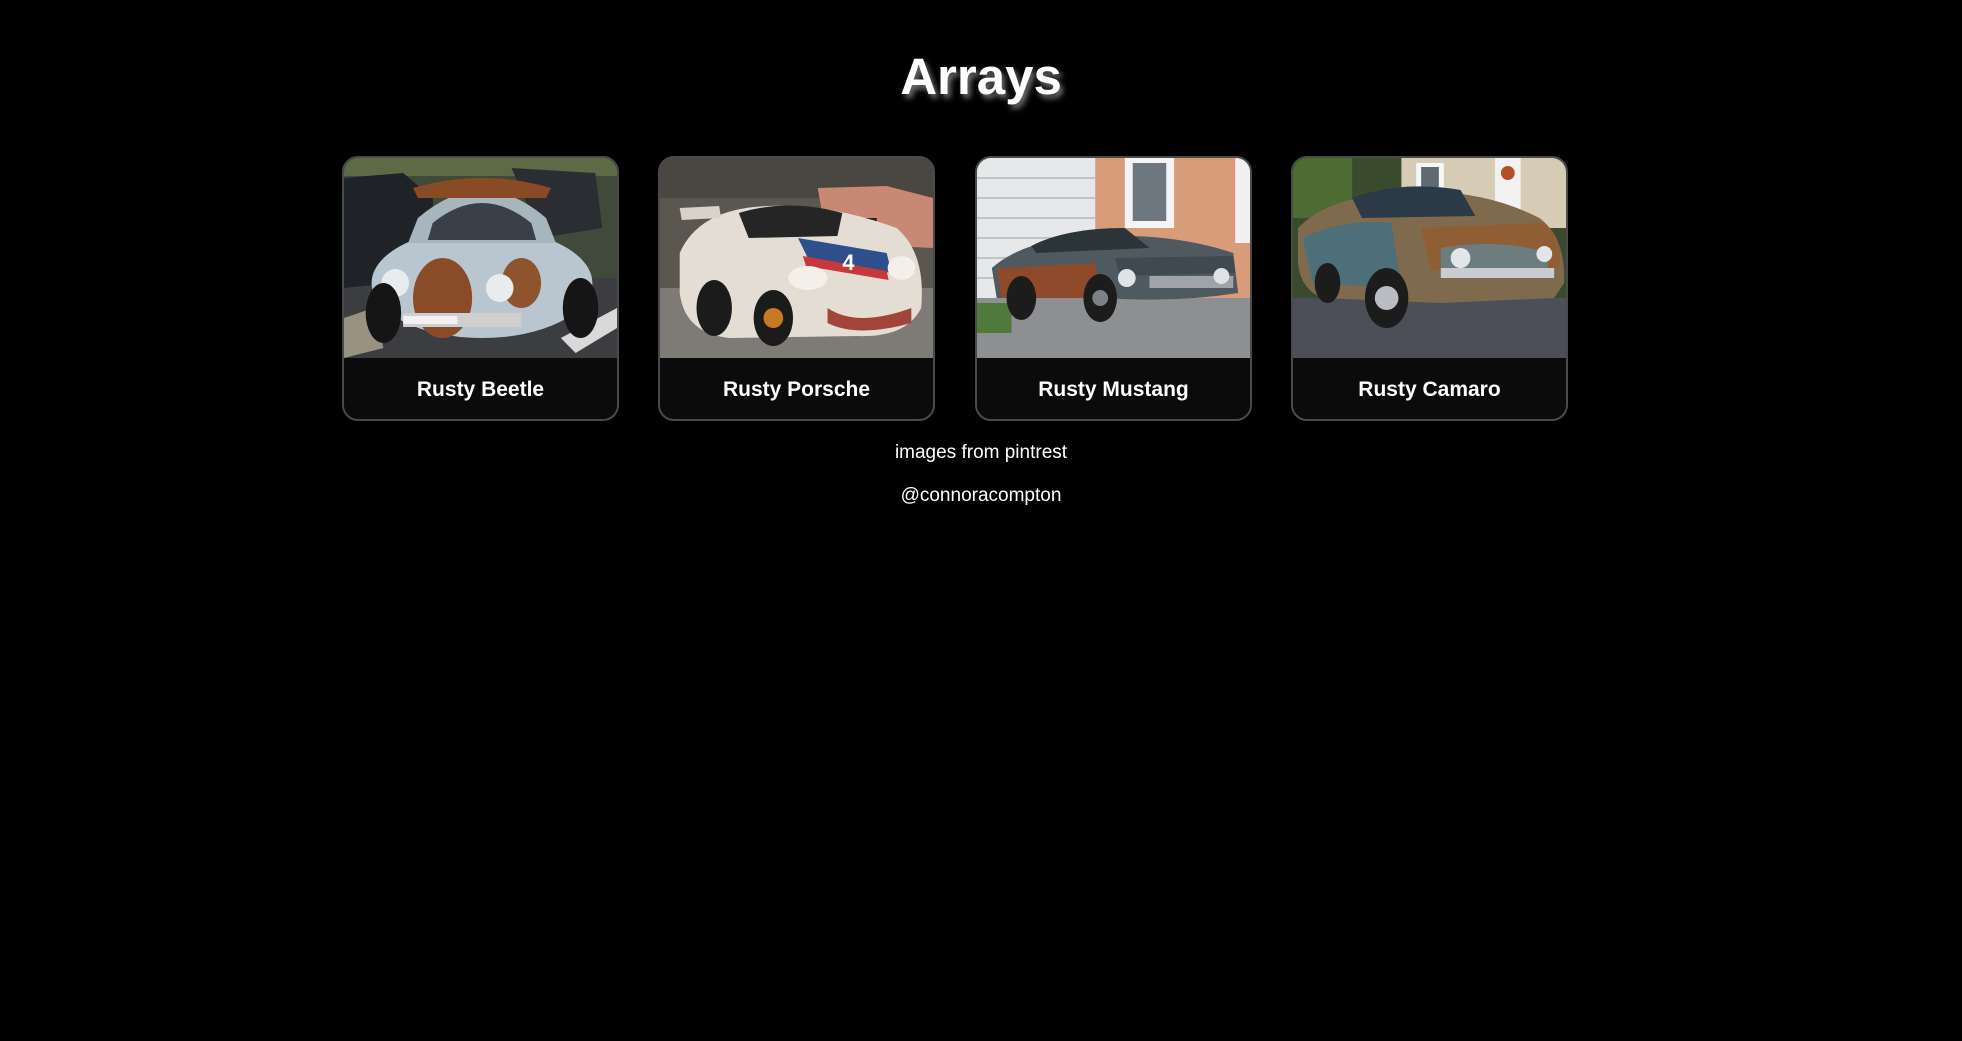 The height and width of the screenshot is (1041, 1962). Describe the element at coordinates (1429, 389) in the screenshot. I see `card-label: Rusty Camaro` at that location.